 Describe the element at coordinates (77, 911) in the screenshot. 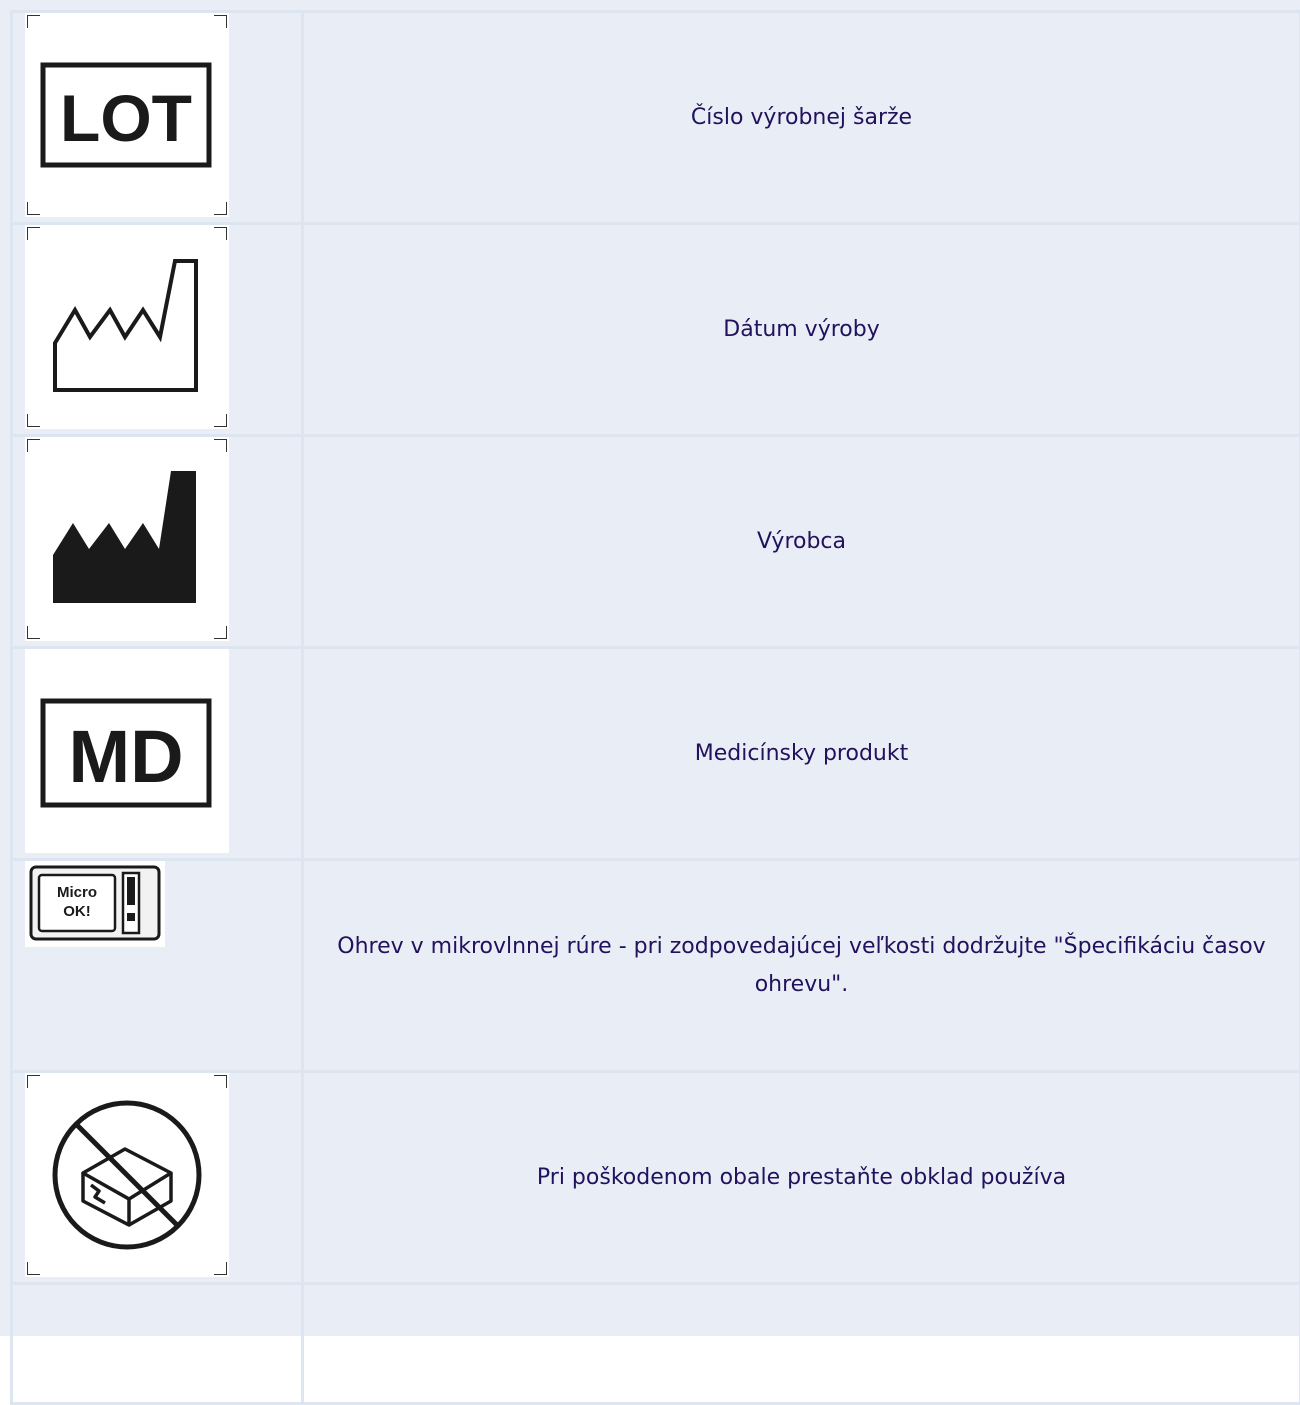

I see `ok-icon-text: OK!` at that location.